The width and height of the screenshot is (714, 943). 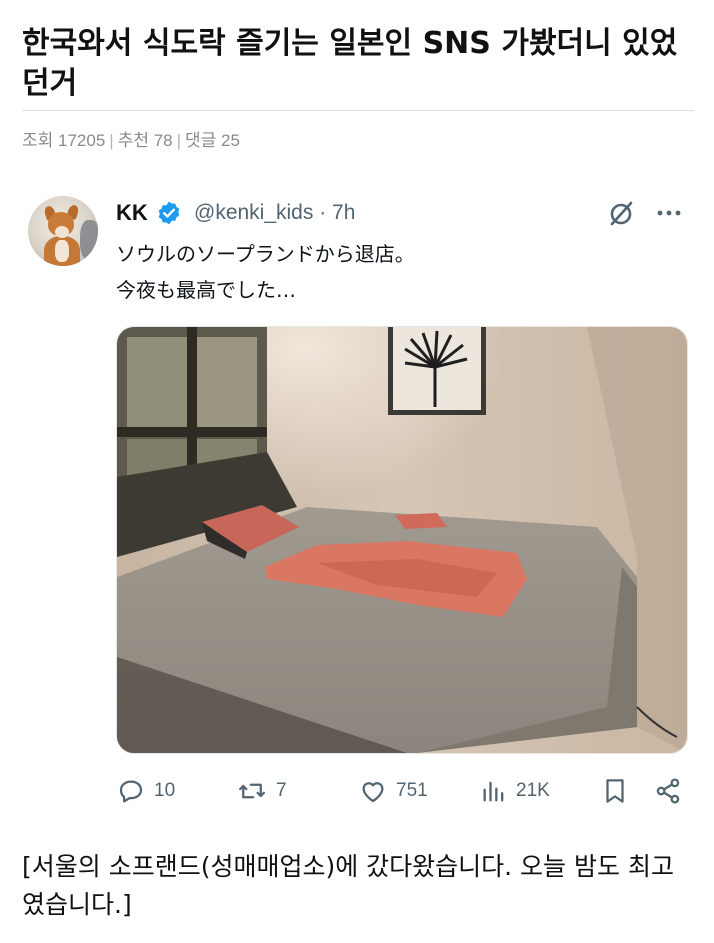 What do you see at coordinates (64, 140) in the screenshot?
I see `view-count: 조회 17205` at bounding box center [64, 140].